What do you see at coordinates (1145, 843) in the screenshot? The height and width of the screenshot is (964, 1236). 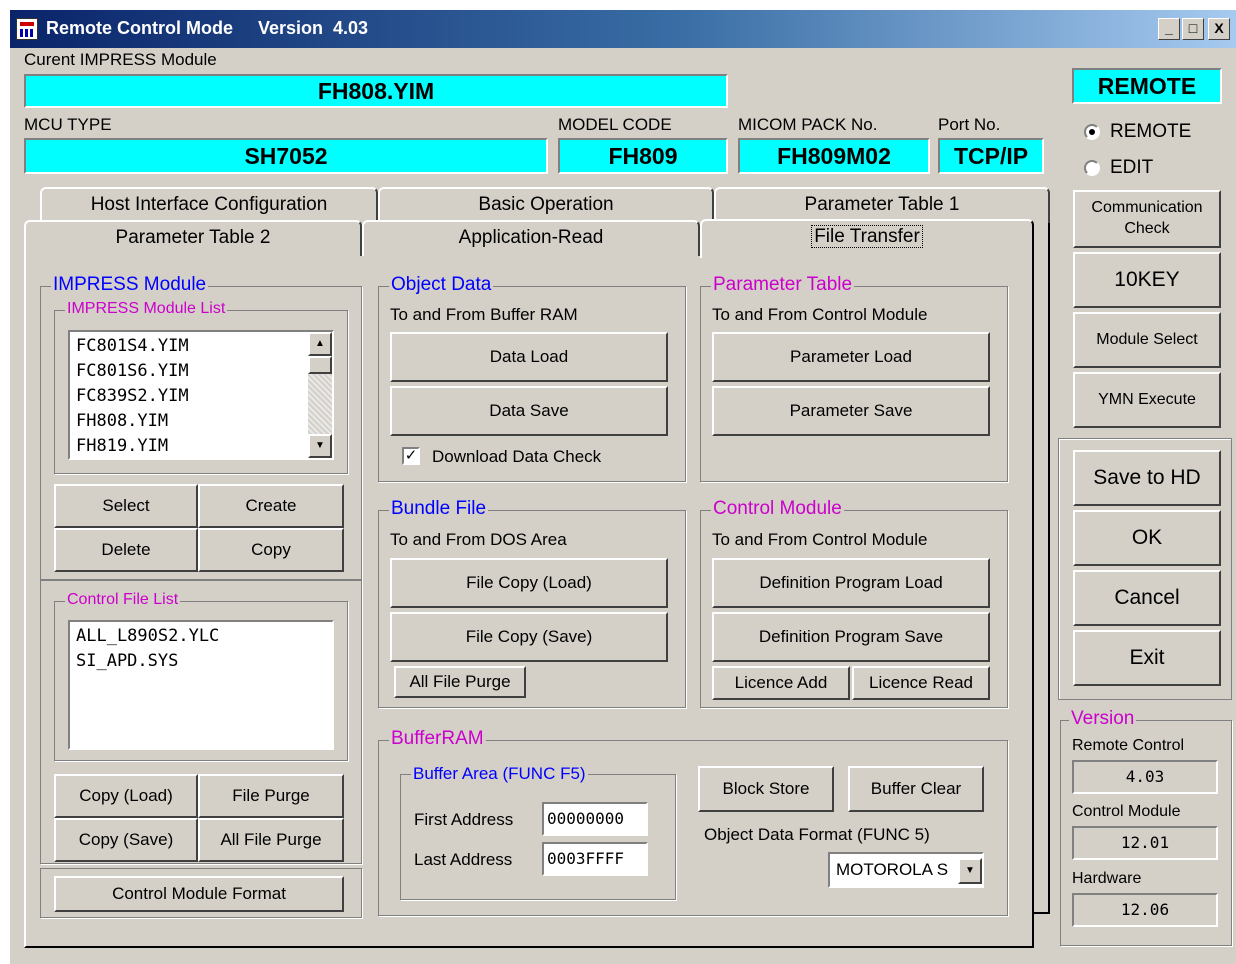 I see `control-module-version-value: 12.01` at bounding box center [1145, 843].